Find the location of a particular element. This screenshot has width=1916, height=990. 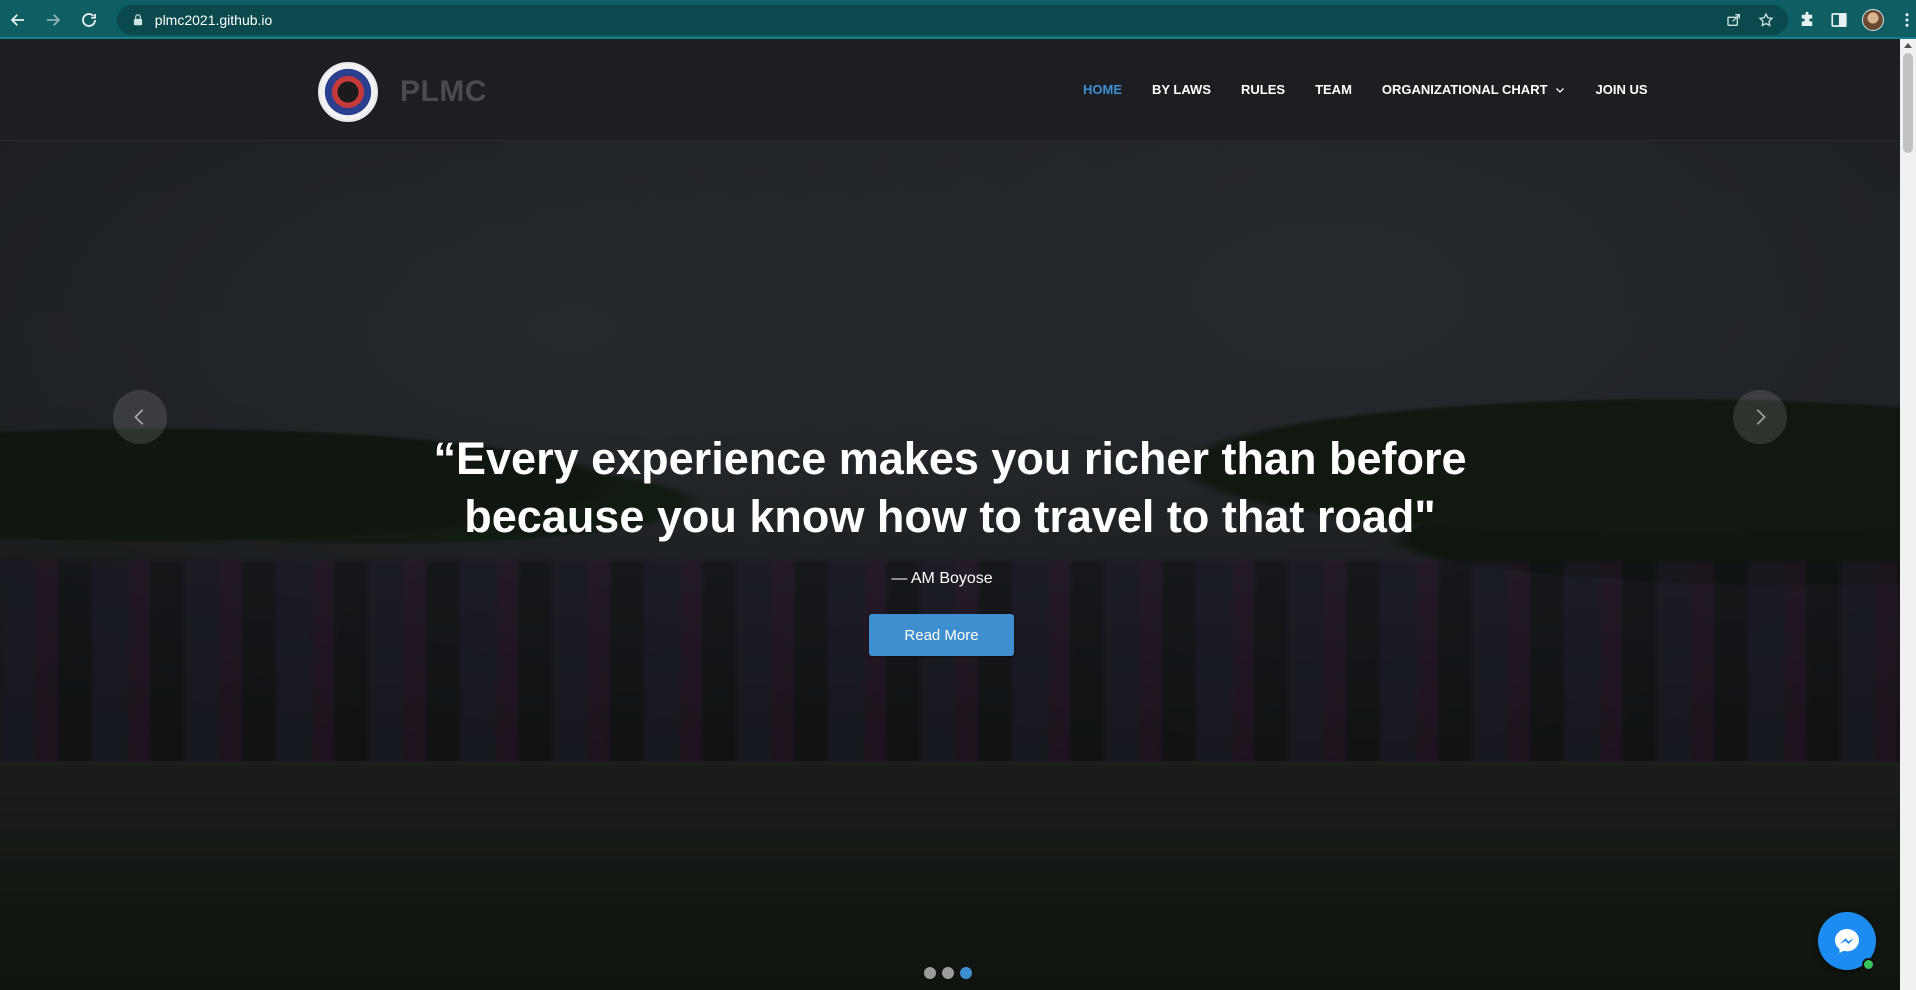

online-status-dot is located at coordinates (1868, 964).